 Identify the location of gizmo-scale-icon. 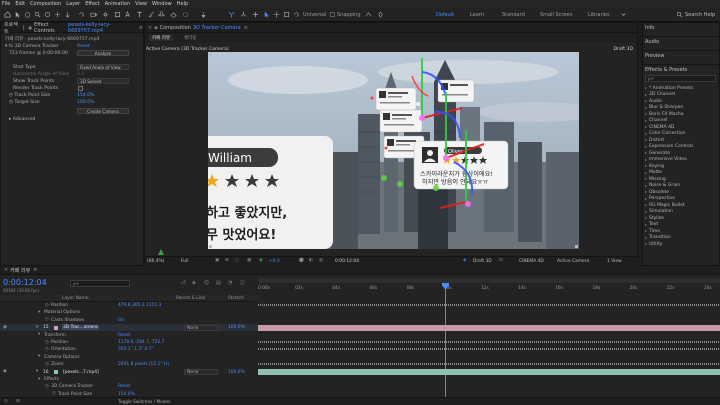
(286, 14).